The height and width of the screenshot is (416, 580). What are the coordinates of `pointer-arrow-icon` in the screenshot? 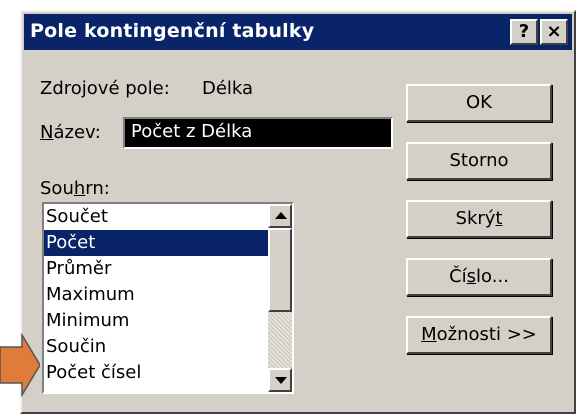 It's located at (20, 365).